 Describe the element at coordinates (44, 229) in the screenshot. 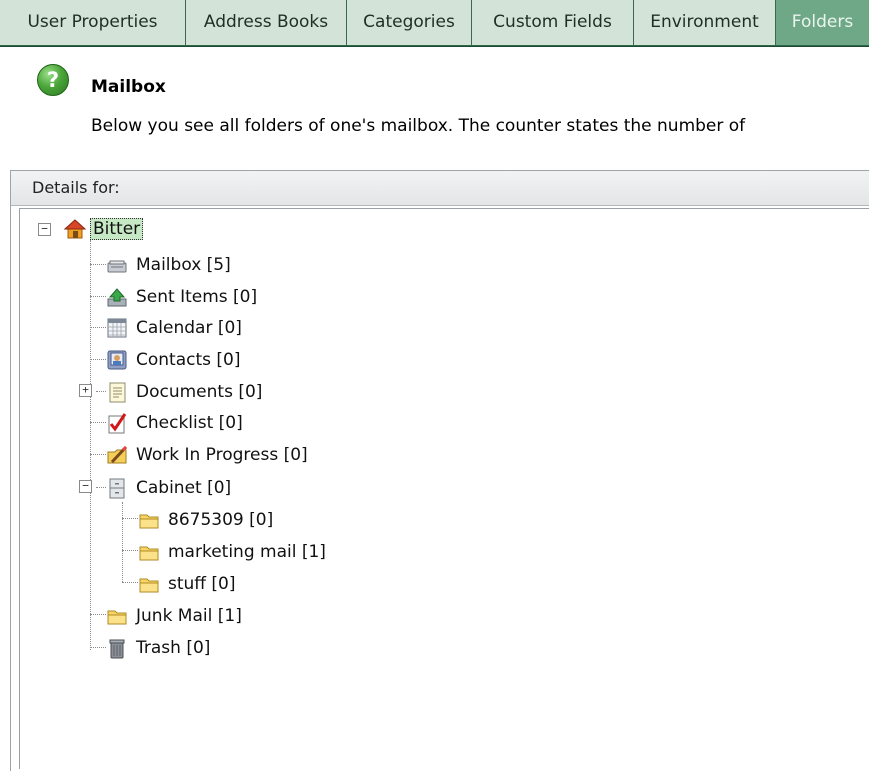

I see `collapse-bitter-button: −` at that location.